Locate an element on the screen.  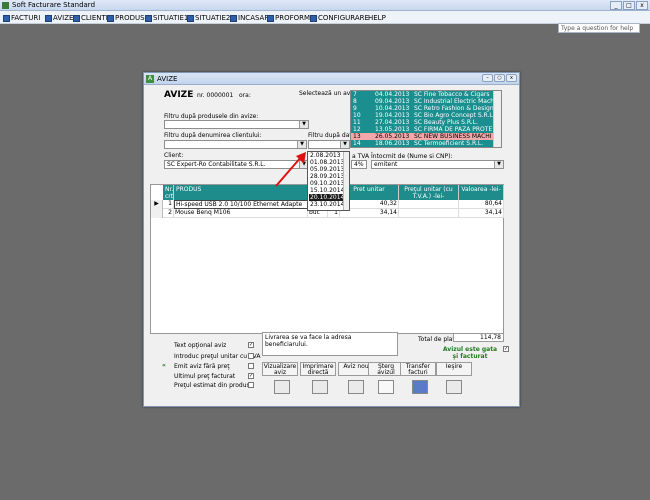
sterg-aviz-button: Şterg avizul is located at coordinates (386, 369).